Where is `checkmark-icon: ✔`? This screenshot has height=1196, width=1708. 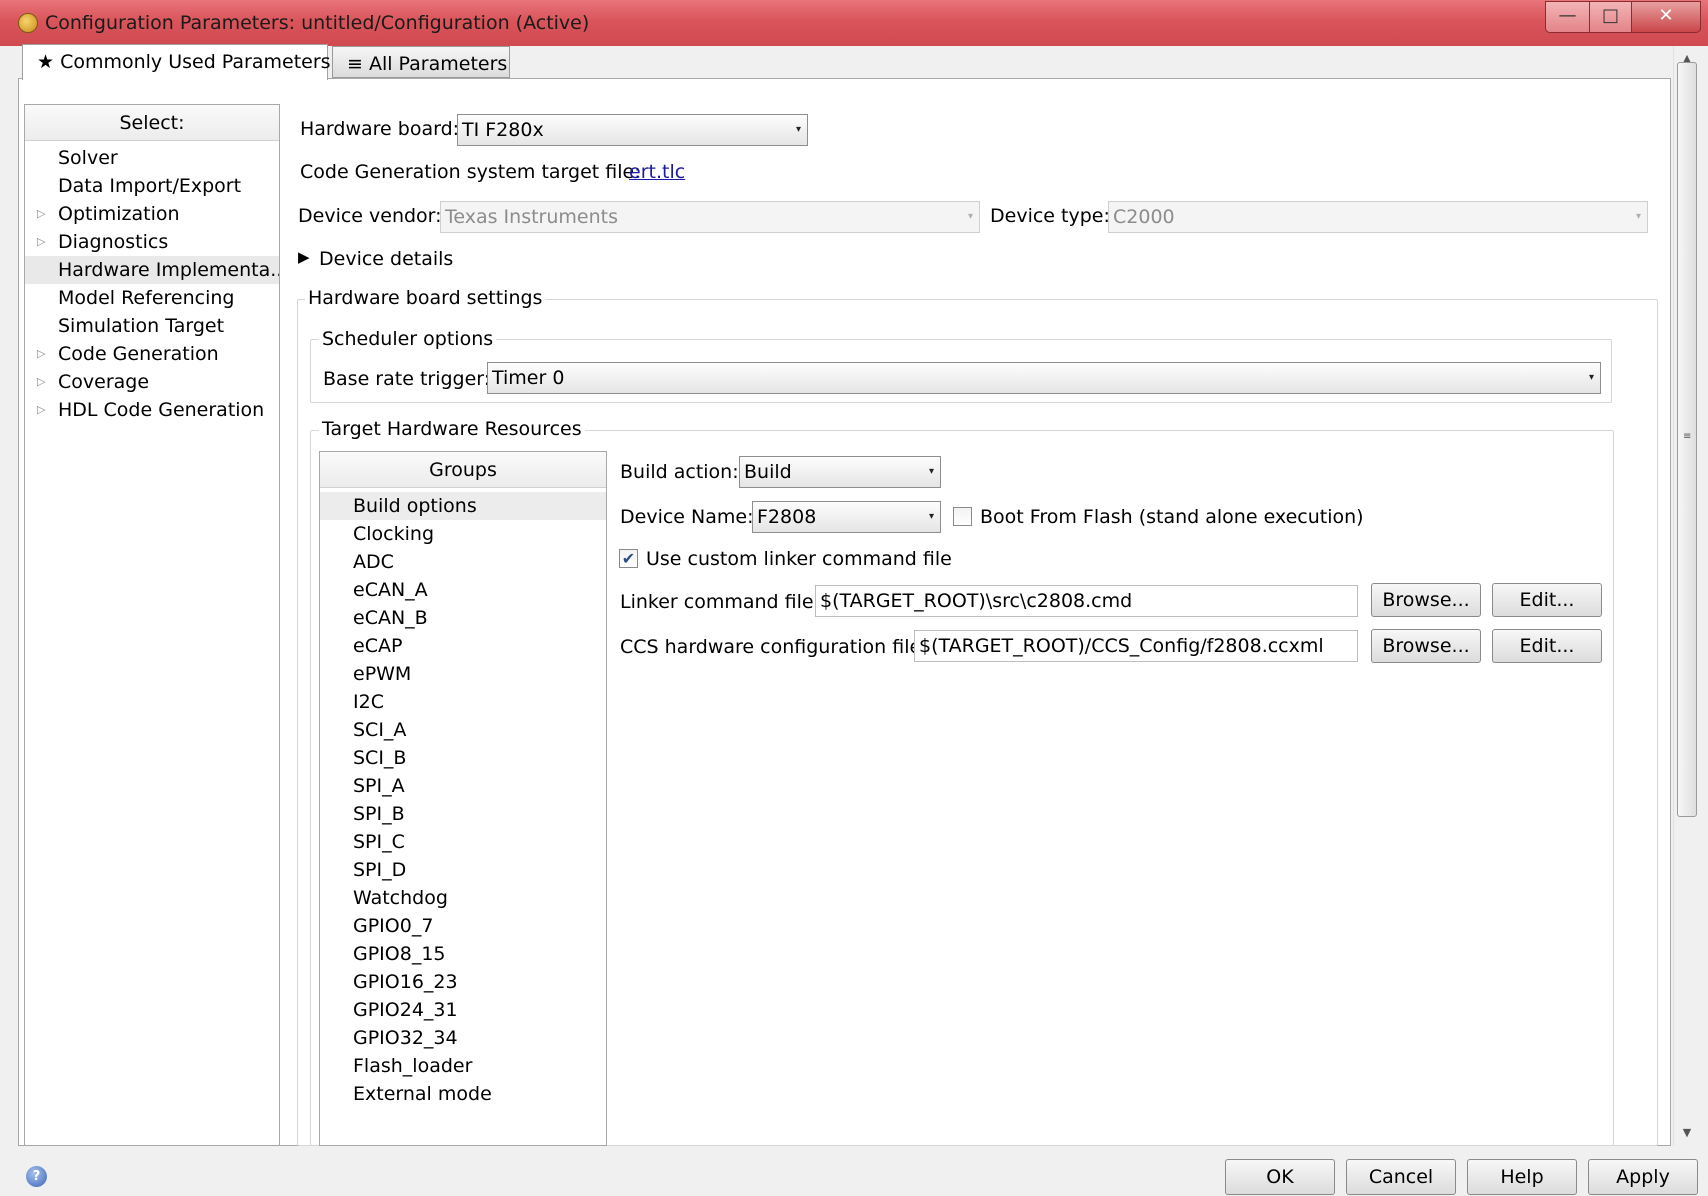 checkmark-icon: ✔ is located at coordinates (628, 558).